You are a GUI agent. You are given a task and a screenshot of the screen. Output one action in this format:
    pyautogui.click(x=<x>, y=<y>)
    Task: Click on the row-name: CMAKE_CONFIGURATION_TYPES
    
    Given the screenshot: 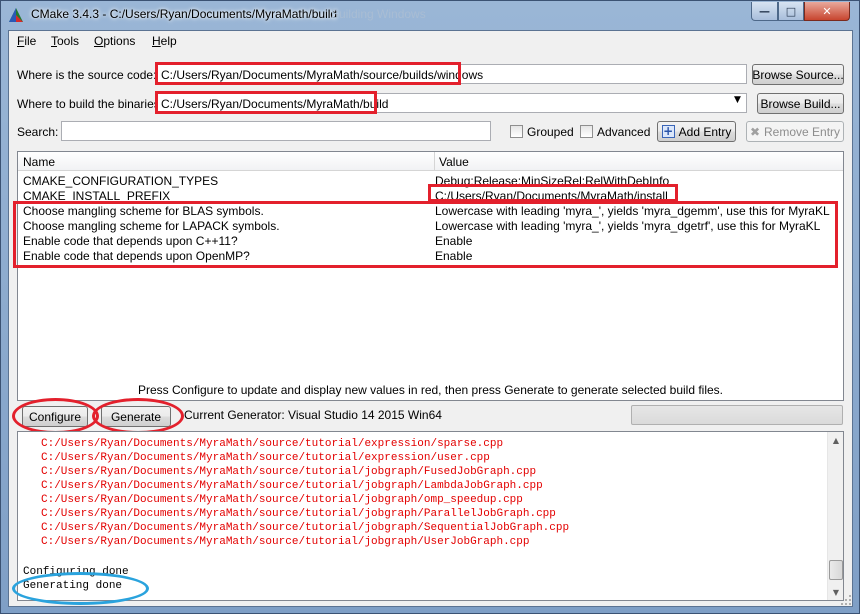 What is the action you would take?
    pyautogui.click(x=121, y=181)
    